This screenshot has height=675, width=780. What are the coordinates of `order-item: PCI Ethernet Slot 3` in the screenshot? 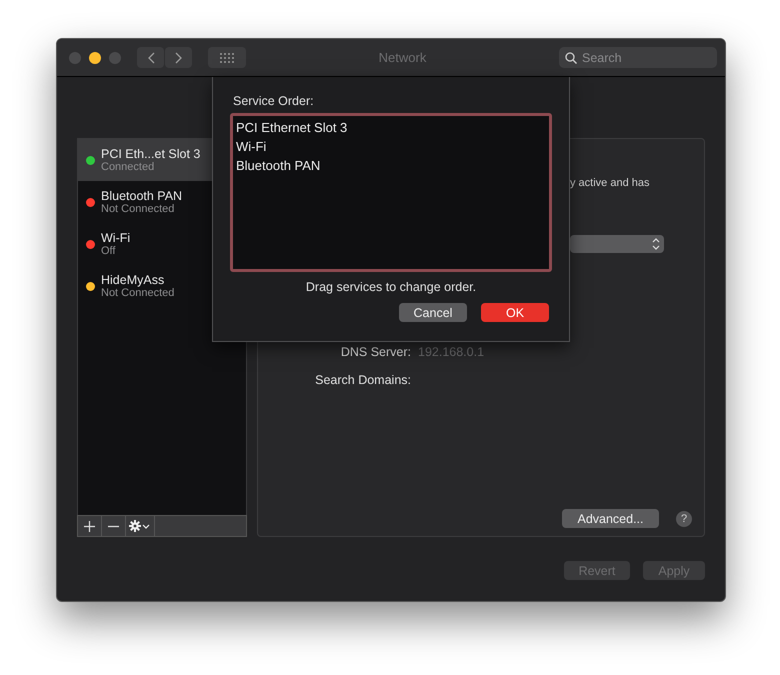 It's located at (391, 127).